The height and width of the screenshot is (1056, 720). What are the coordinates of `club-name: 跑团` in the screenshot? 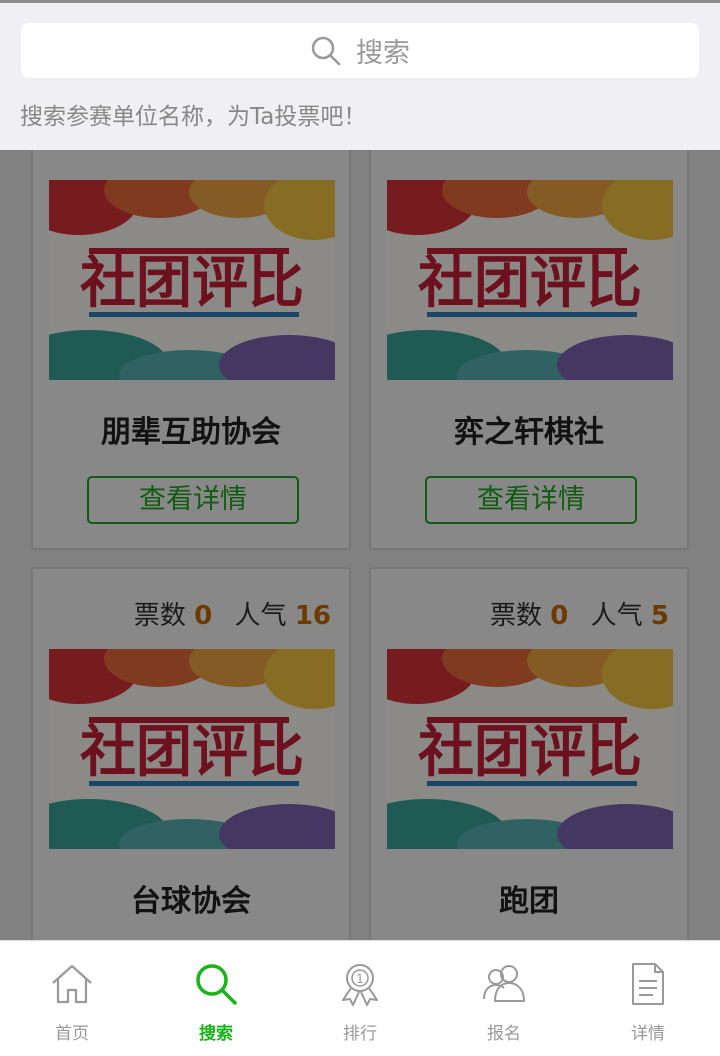 It's located at (529, 901).